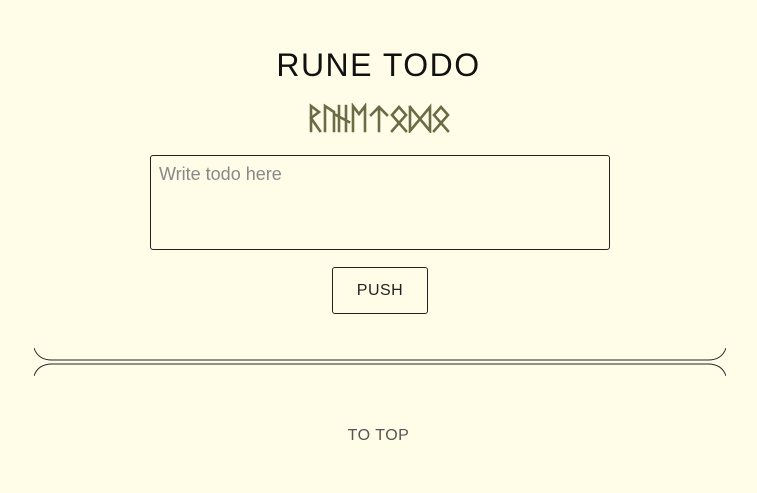 The height and width of the screenshot is (493, 757). I want to click on to-top-link: TO TOP, so click(378, 436).